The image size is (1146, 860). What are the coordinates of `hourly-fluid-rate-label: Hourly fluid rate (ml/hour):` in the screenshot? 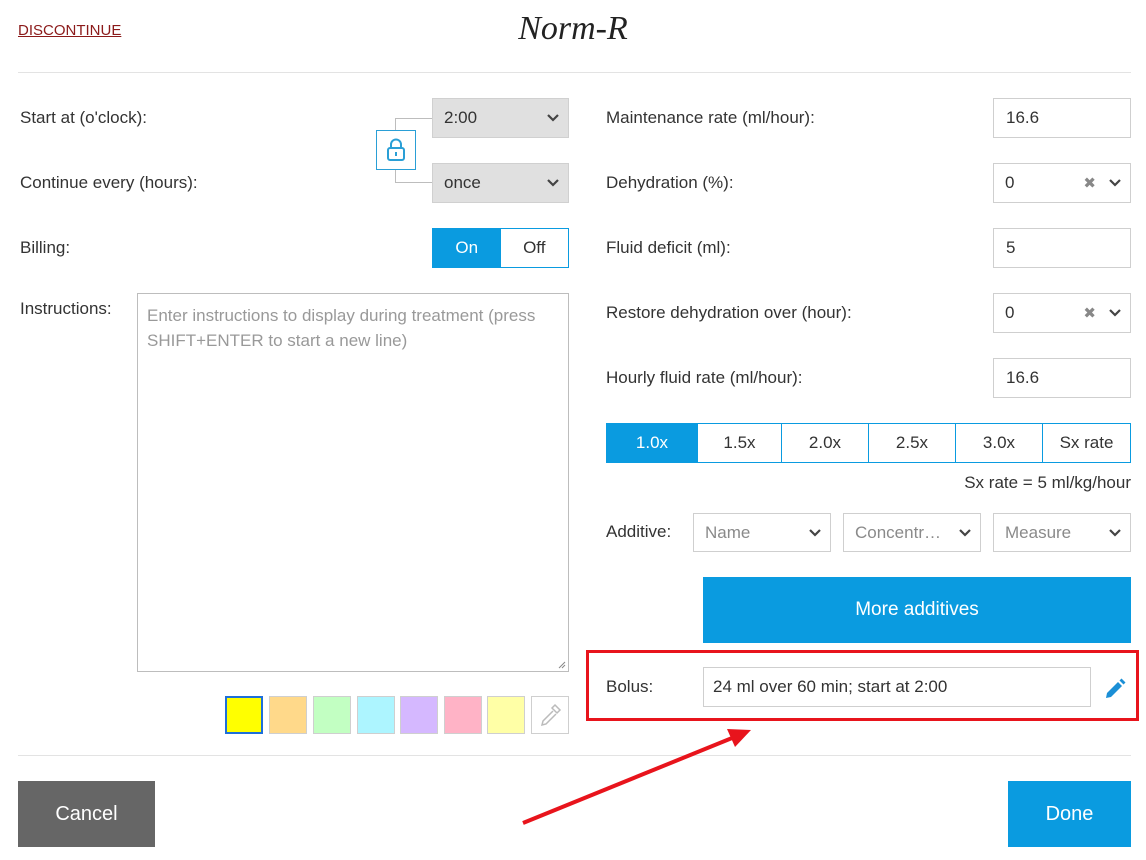 It's located at (704, 377).